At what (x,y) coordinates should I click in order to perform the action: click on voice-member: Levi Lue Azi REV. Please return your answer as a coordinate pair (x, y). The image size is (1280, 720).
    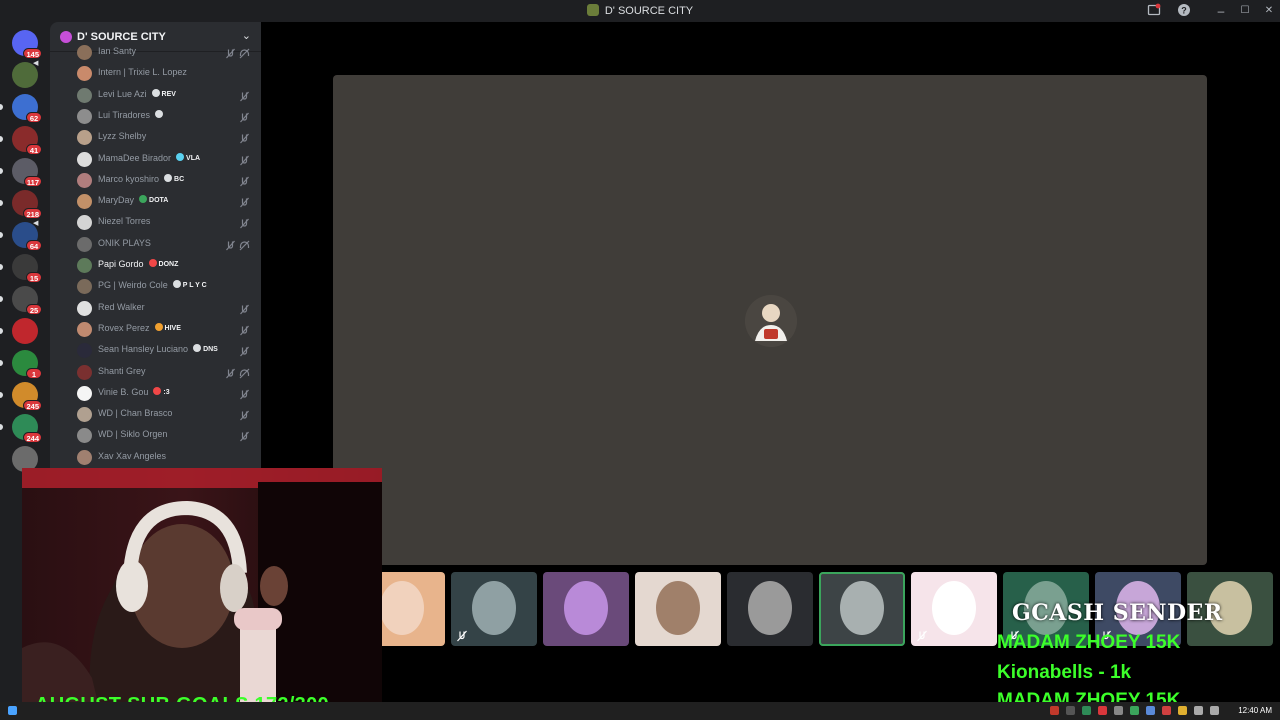
    Looking at the image, I should click on (167, 95).